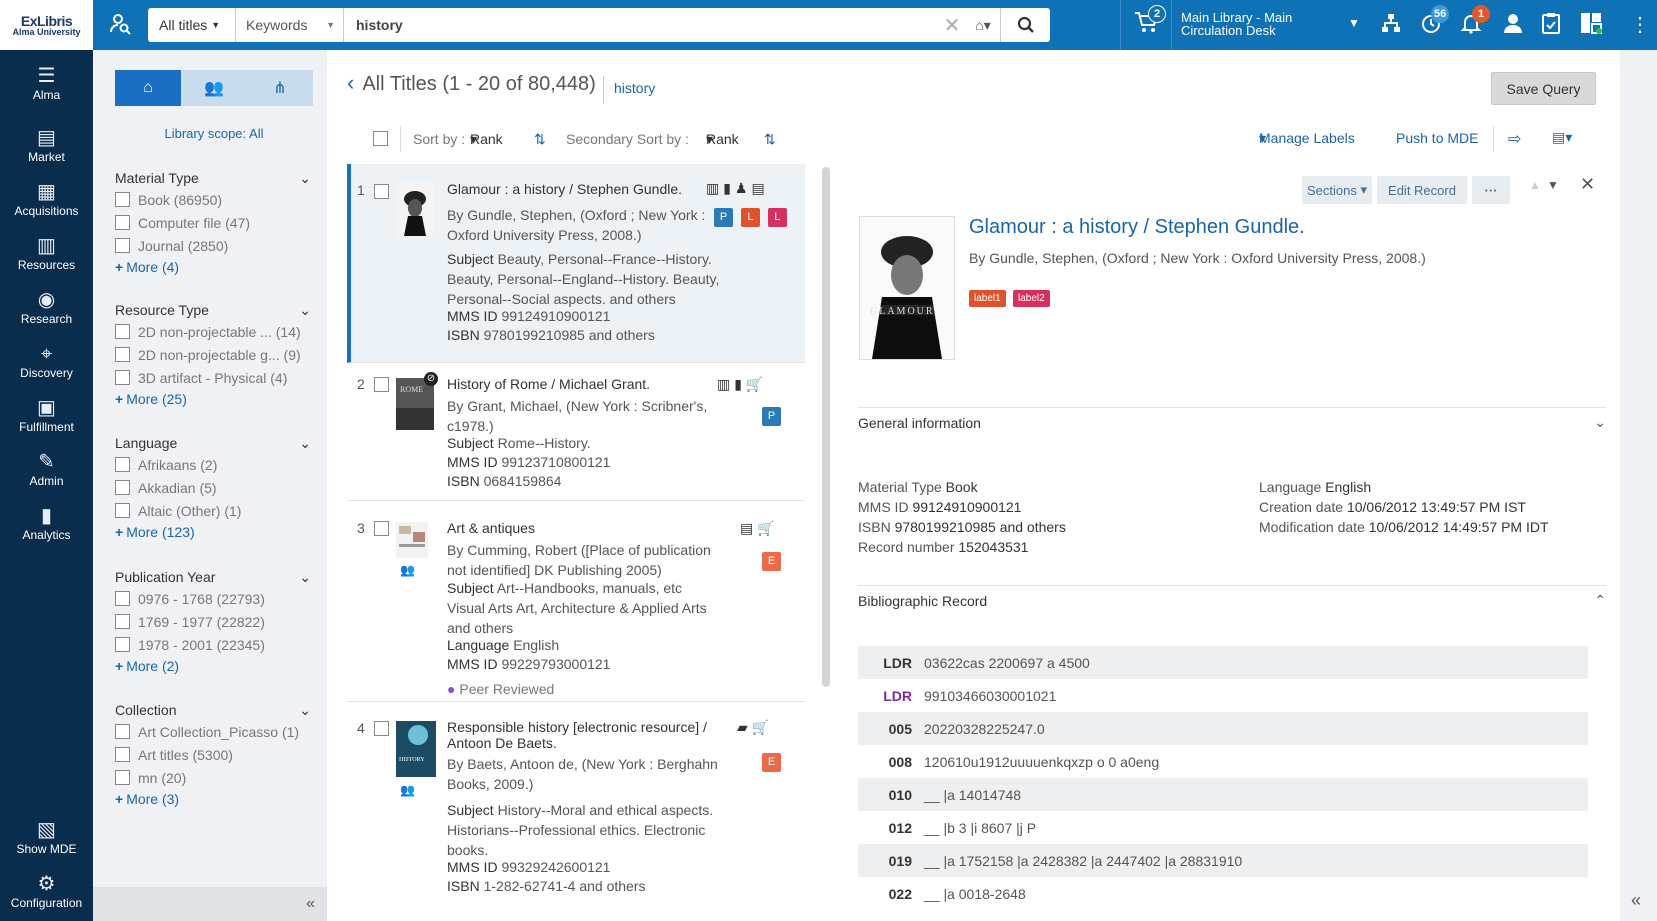 The height and width of the screenshot is (921, 1657). What do you see at coordinates (1307, 138) in the screenshot?
I see `manage-labels-button: Manage Labels ▾` at bounding box center [1307, 138].